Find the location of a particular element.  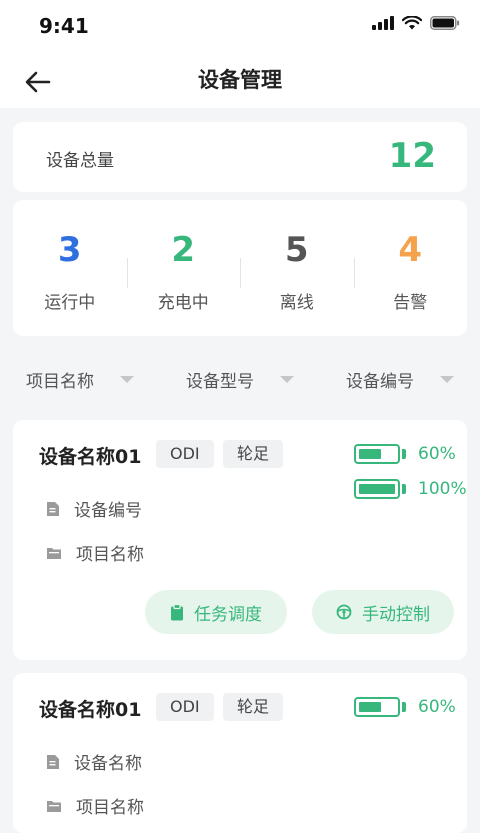

manual-control-label: 手动控制 is located at coordinates (396, 614).